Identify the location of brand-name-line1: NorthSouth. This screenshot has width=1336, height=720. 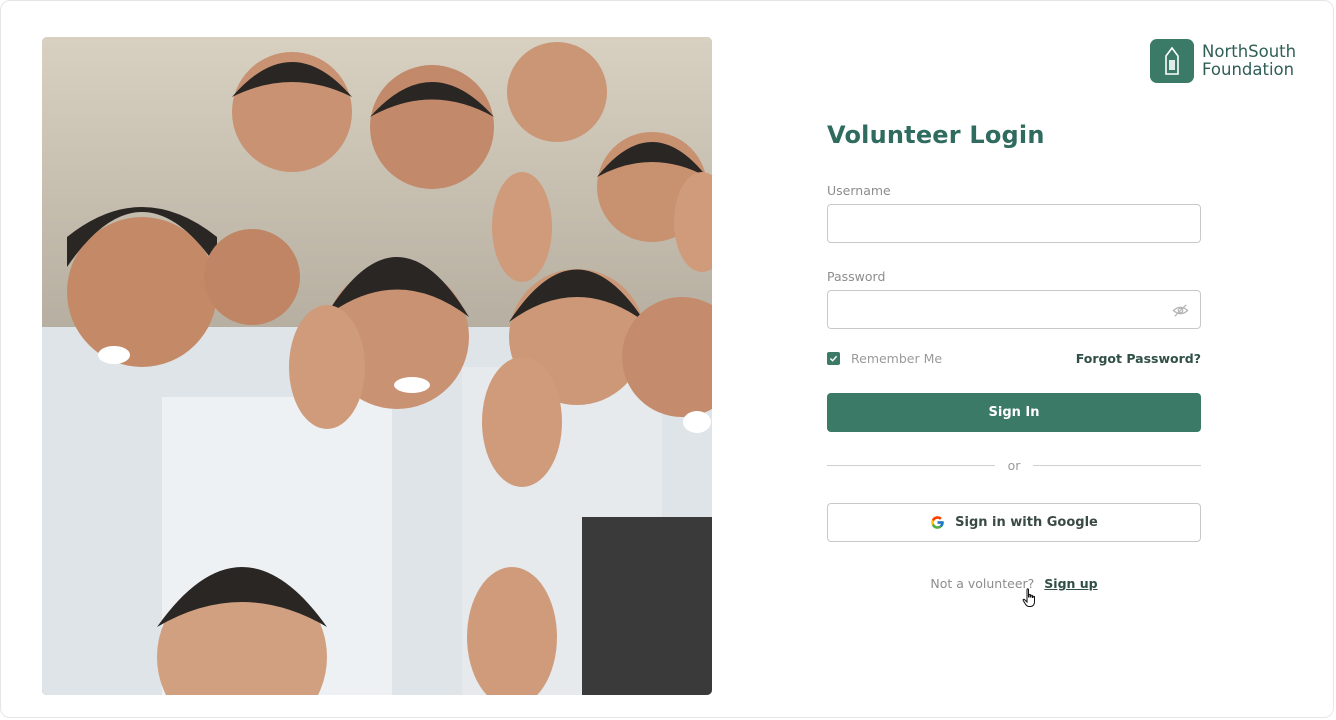
(1249, 51).